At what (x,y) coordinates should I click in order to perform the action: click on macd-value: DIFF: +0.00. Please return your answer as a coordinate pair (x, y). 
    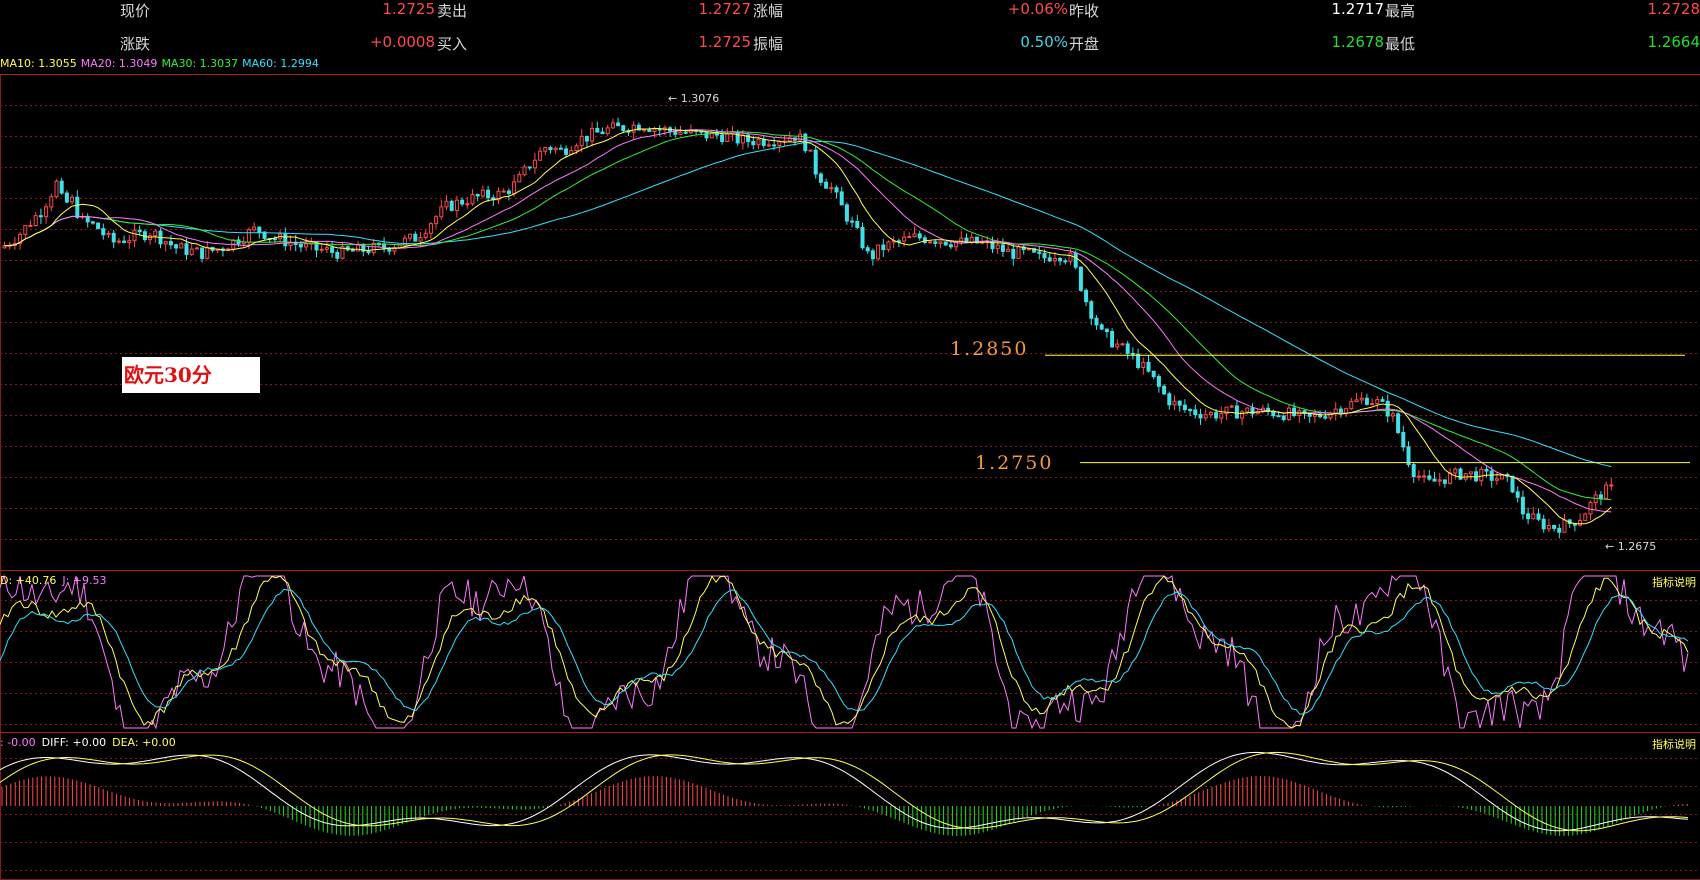
    Looking at the image, I should click on (74, 742).